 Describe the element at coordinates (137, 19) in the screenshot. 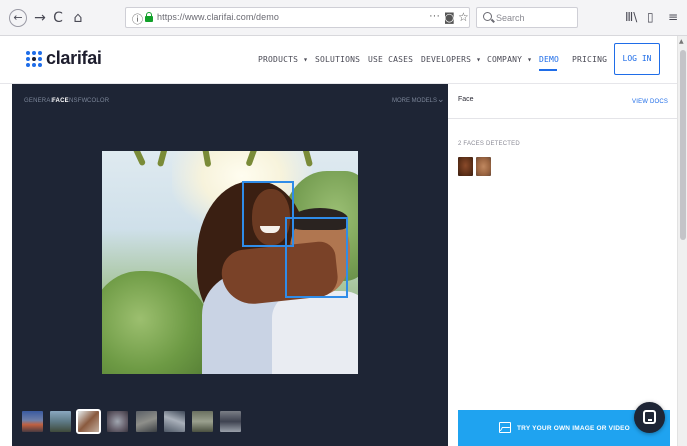

I see `site-info-icon: ⓘ` at that location.